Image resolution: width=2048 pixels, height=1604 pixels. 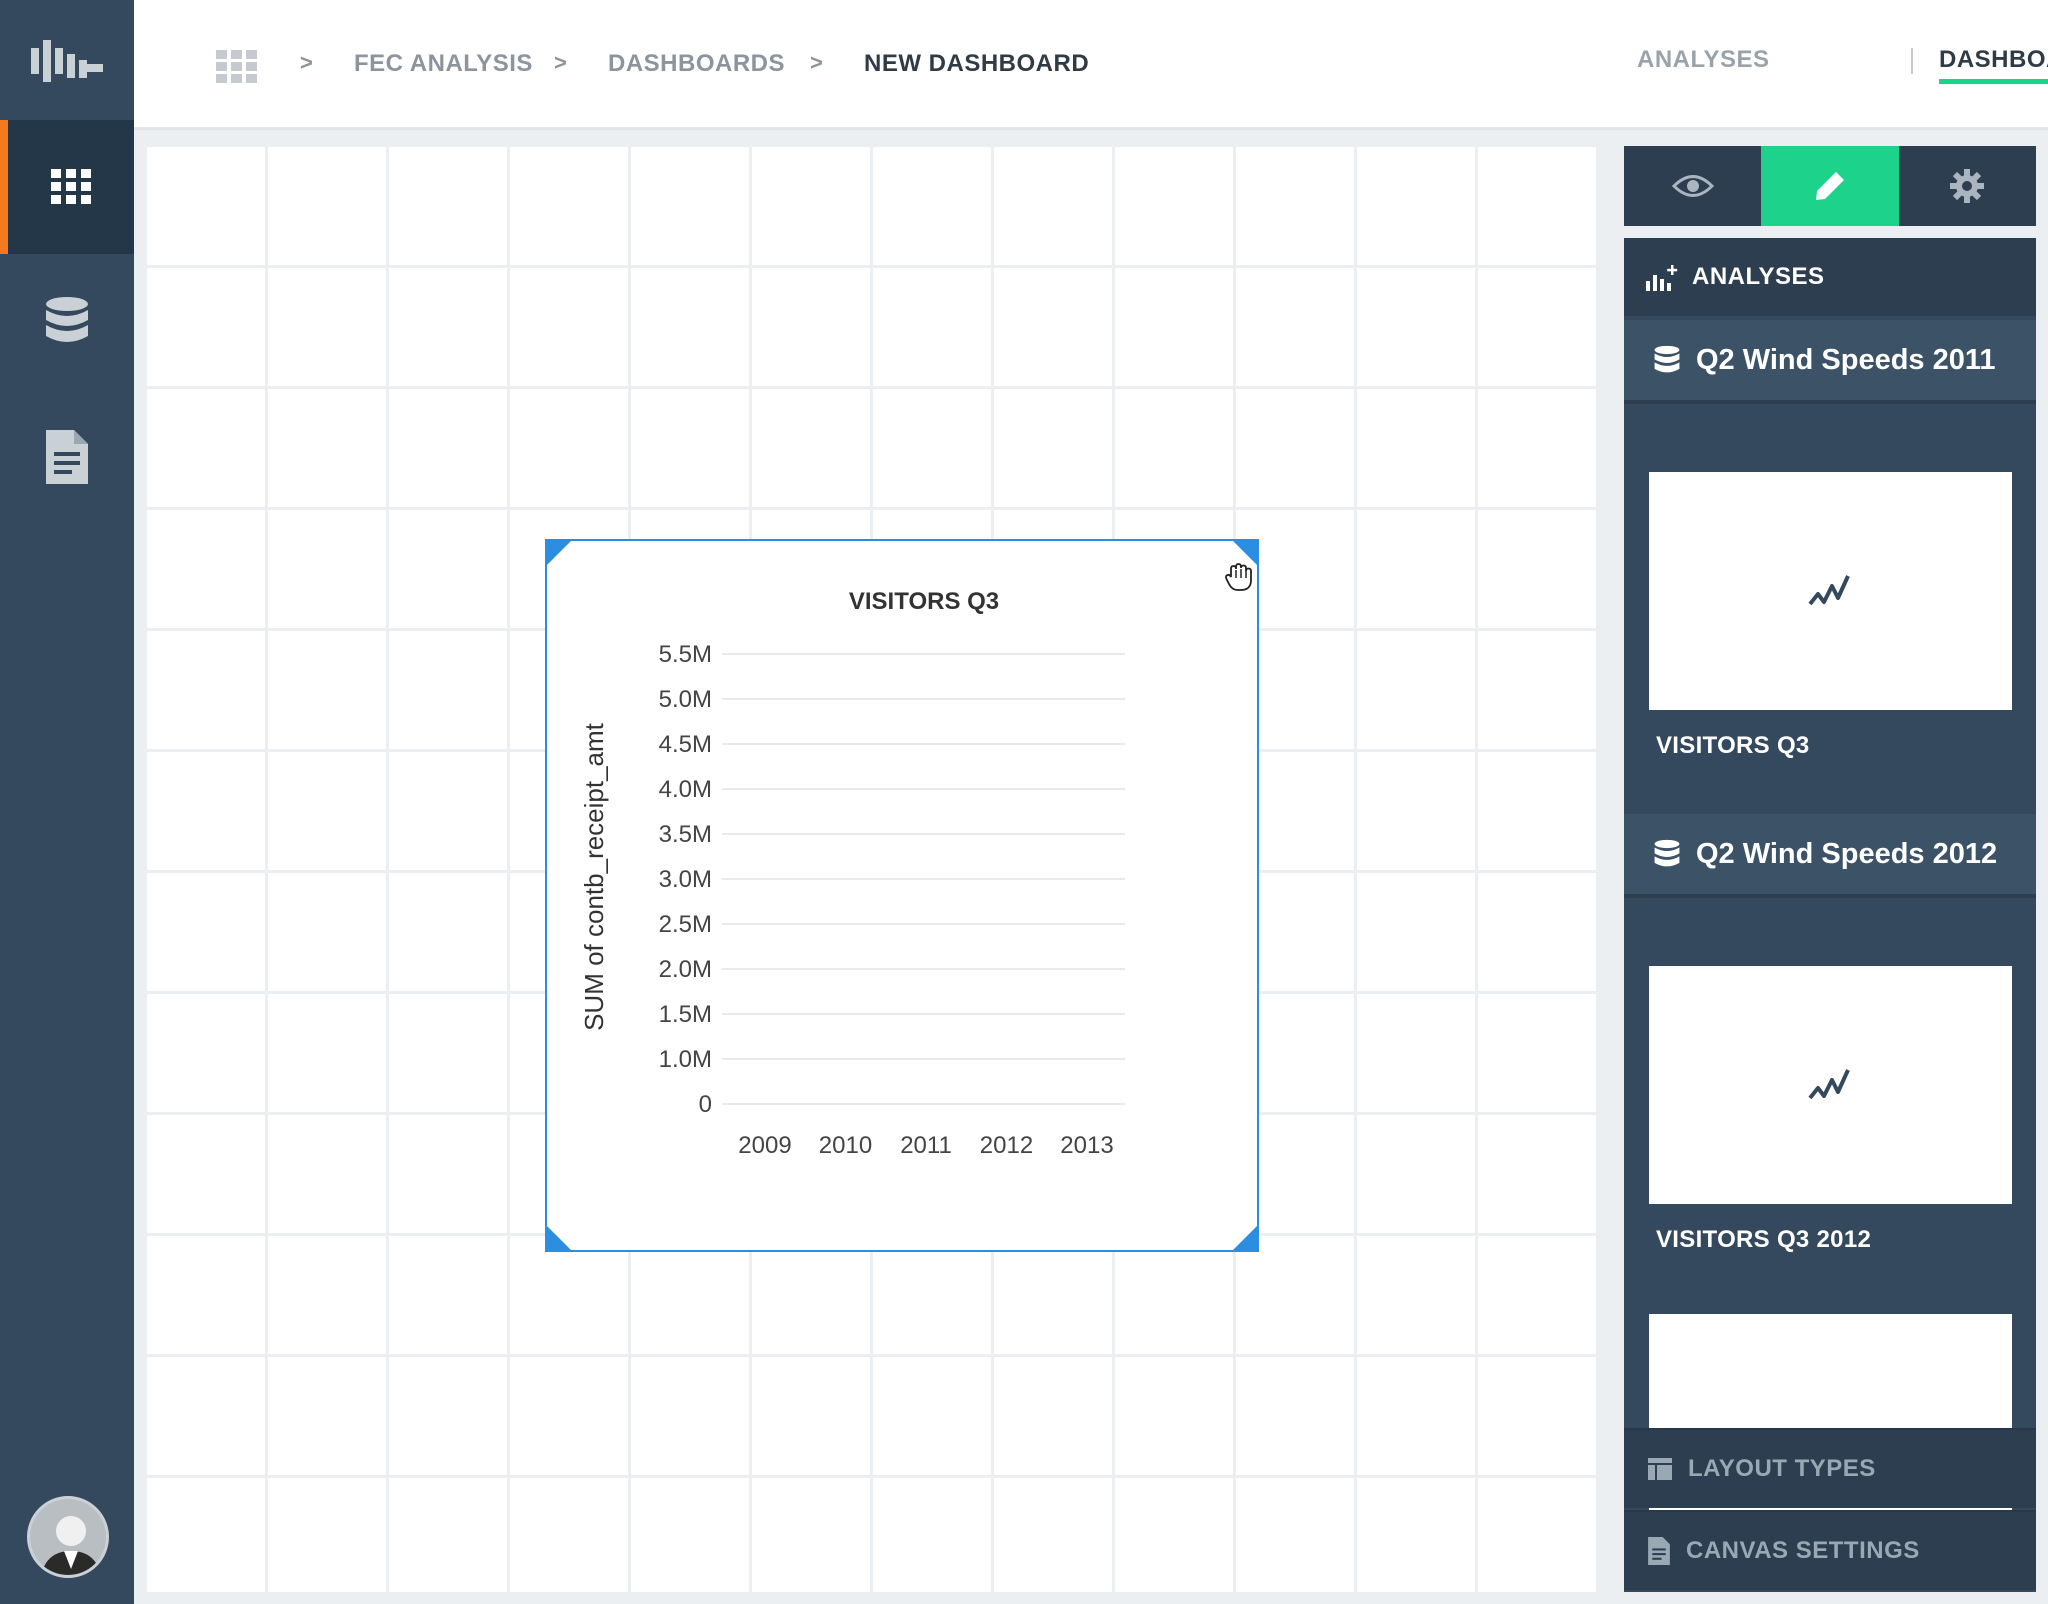 What do you see at coordinates (1763, 1240) in the screenshot?
I see `analysis-title: VISITORS Q3 2012` at bounding box center [1763, 1240].